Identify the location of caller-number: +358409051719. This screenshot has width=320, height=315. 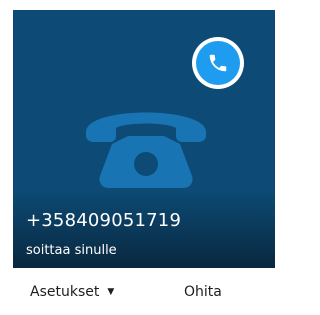
(104, 220).